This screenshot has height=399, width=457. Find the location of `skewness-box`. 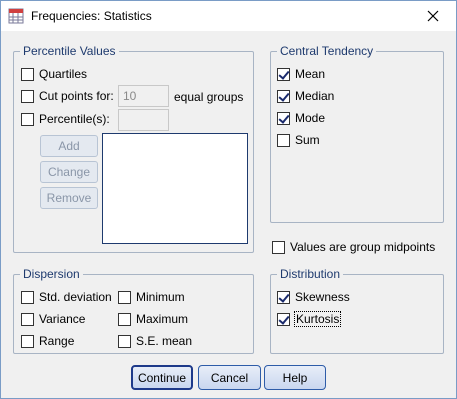

skewness-box is located at coordinates (283, 297).